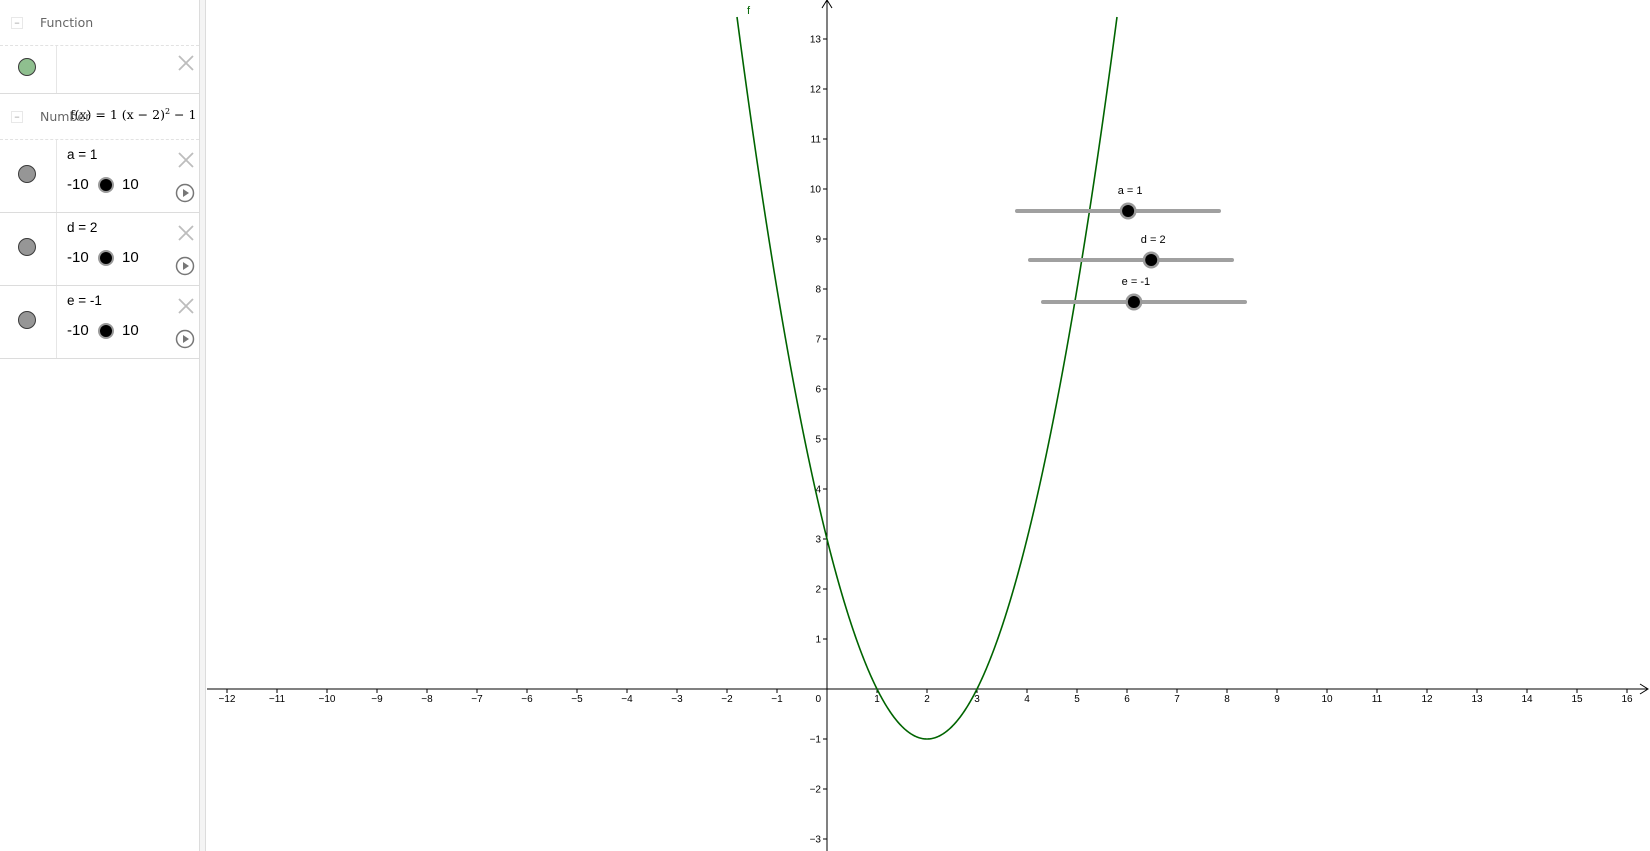 The width and height of the screenshot is (1650, 851). Describe the element at coordinates (1153, 240) in the screenshot. I see `slider-label: d = 2` at that location.